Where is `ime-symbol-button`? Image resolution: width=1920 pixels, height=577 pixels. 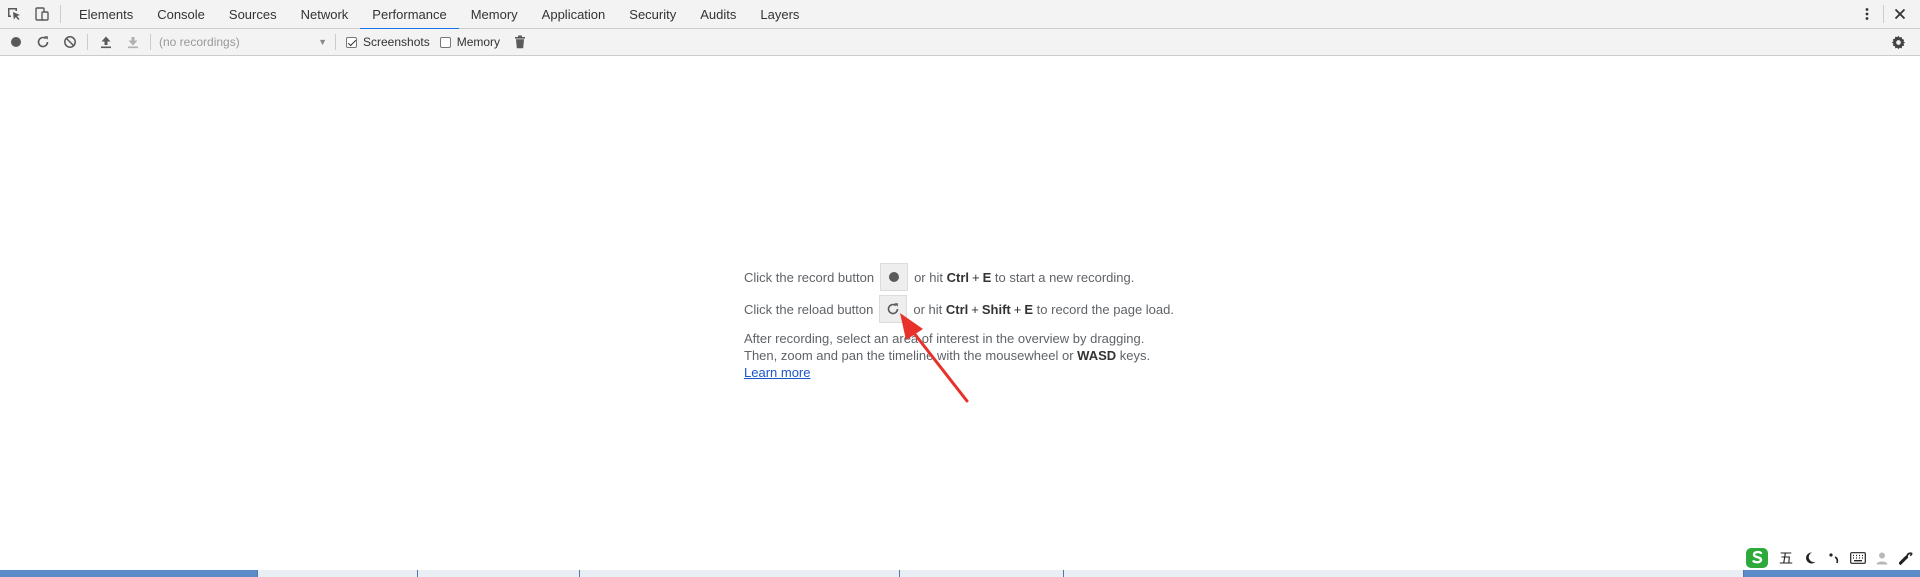 ime-symbol-button is located at coordinates (1834, 558).